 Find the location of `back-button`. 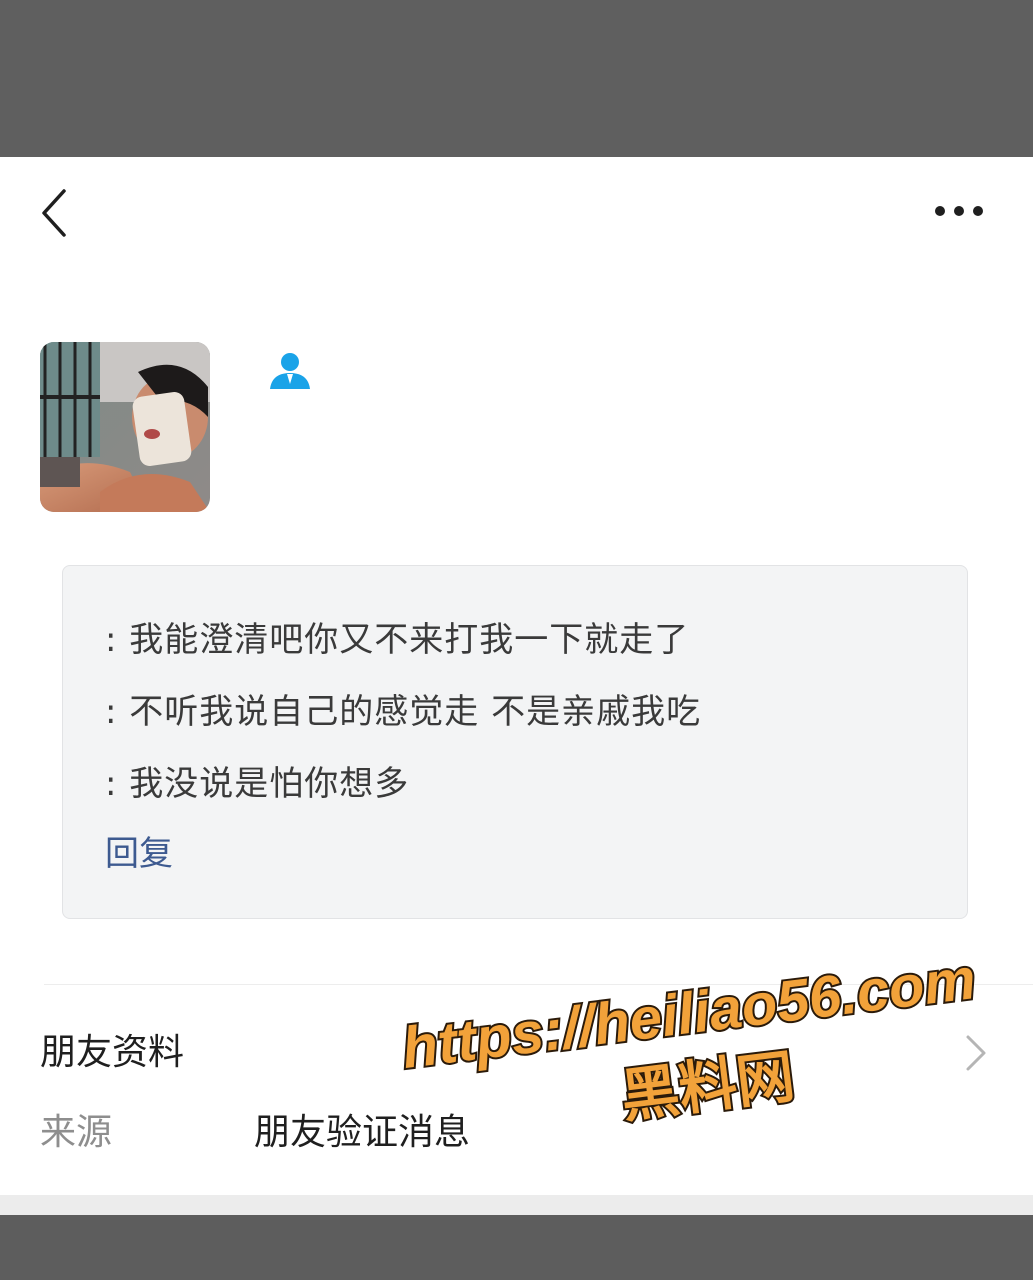

back-button is located at coordinates (55, 213).